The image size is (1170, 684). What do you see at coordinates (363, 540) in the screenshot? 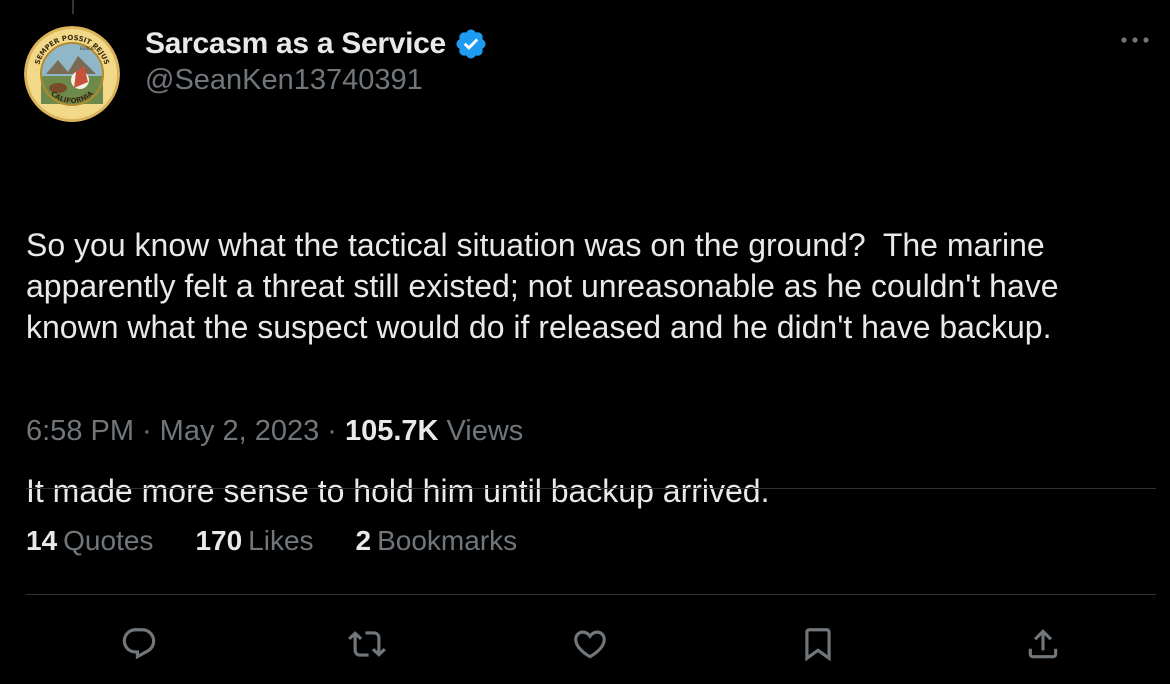
I see `bookmarks-count: 2` at bounding box center [363, 540].